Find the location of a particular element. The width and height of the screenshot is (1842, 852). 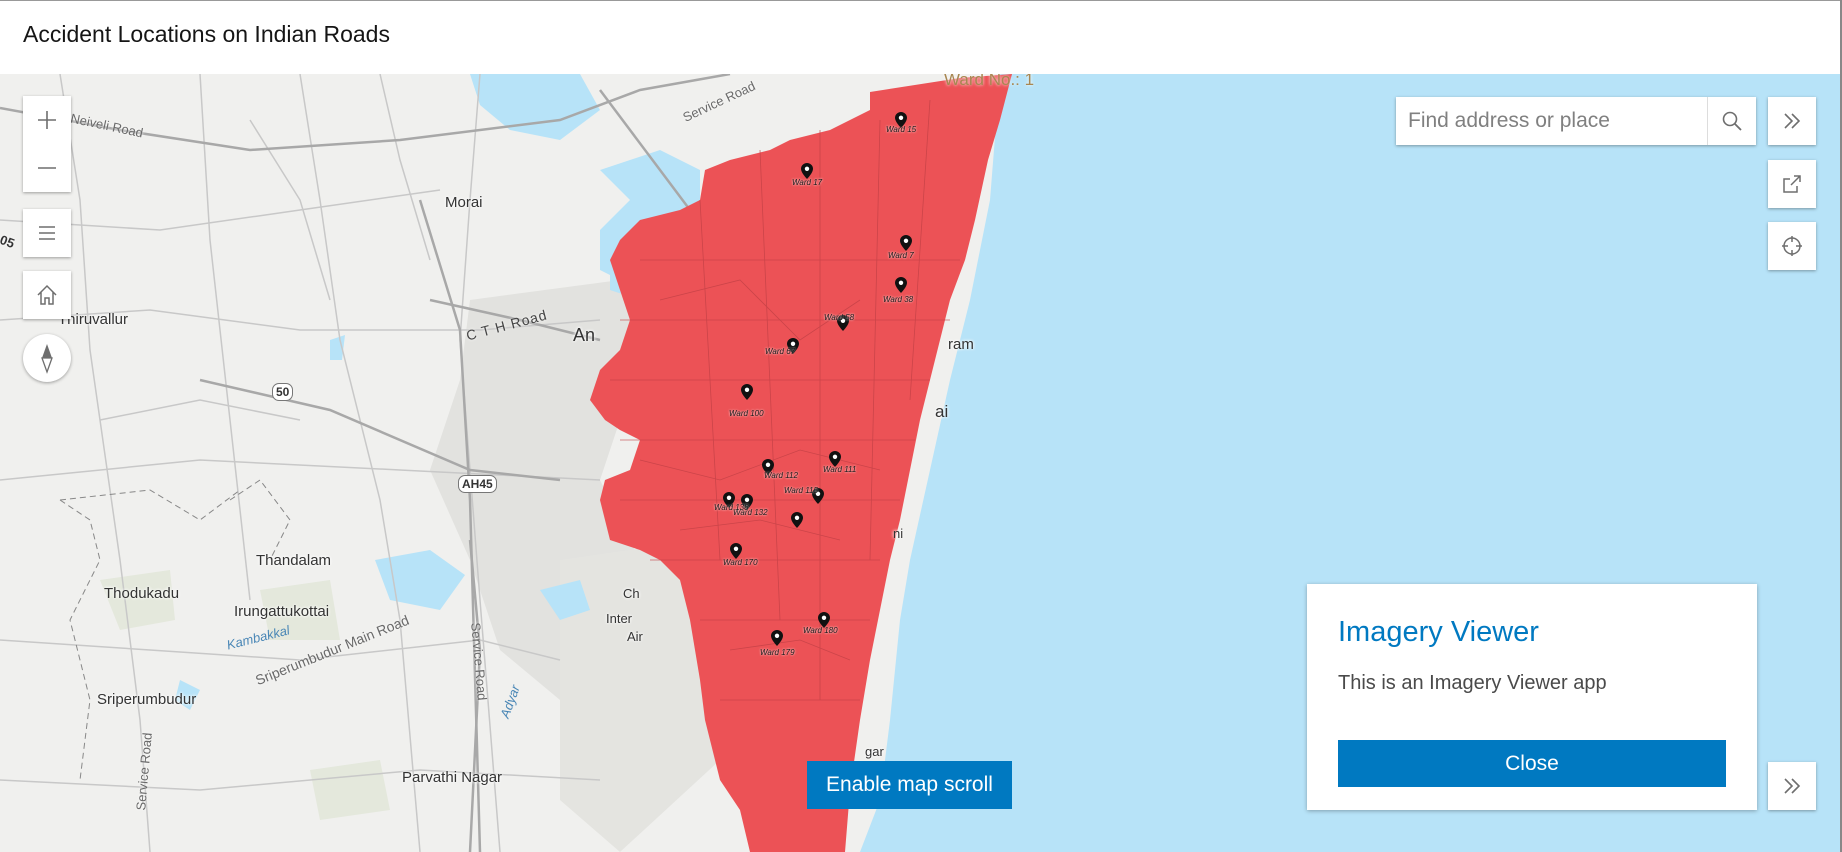

place-label: ni is located at coordinates (898, 533).